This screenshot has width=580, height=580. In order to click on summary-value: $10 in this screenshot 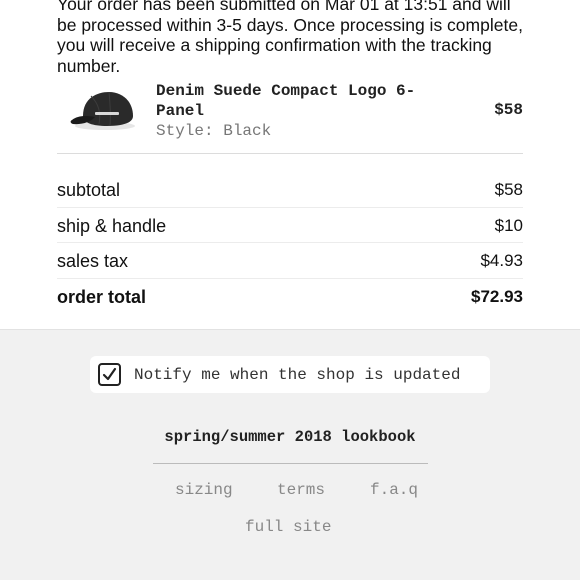, I will do `click(508, 225)`.